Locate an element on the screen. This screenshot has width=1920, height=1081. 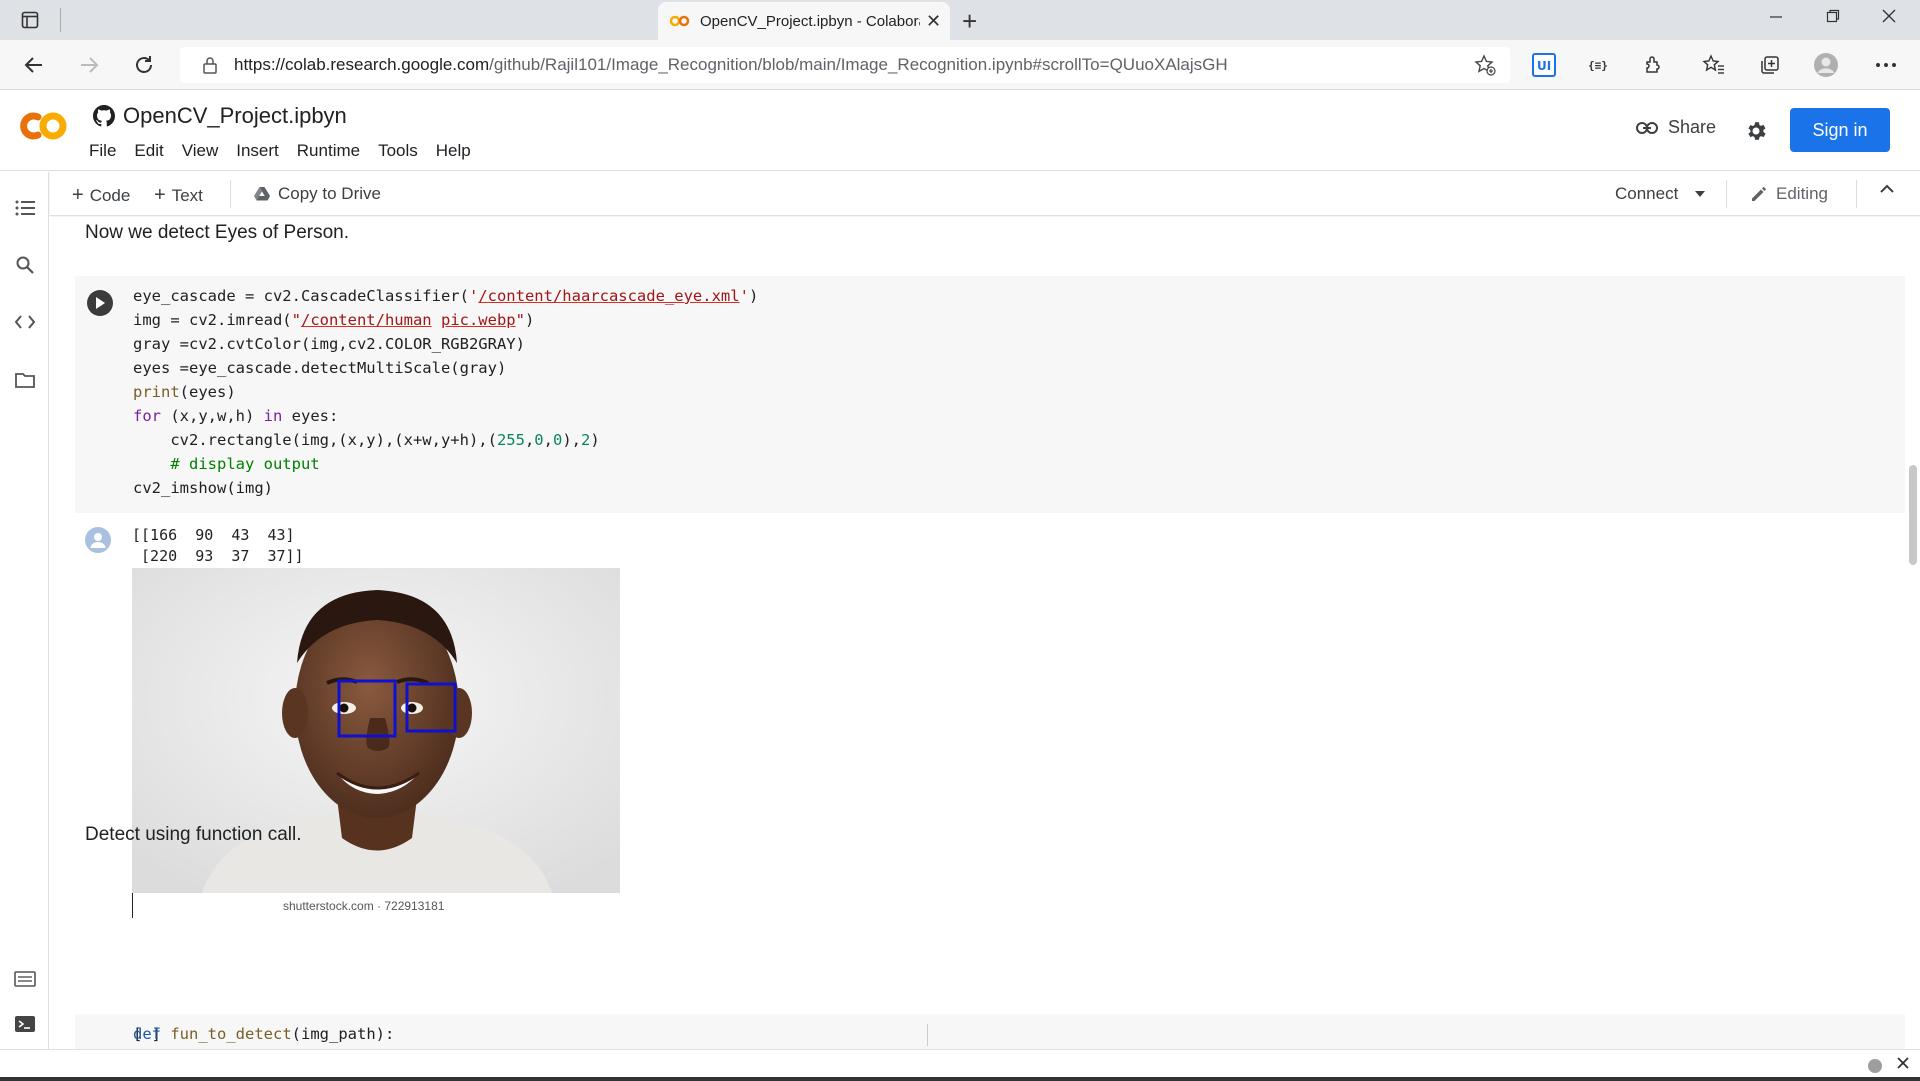
code-line: cv2_imshow(img) is located at coordinates (203, 488).